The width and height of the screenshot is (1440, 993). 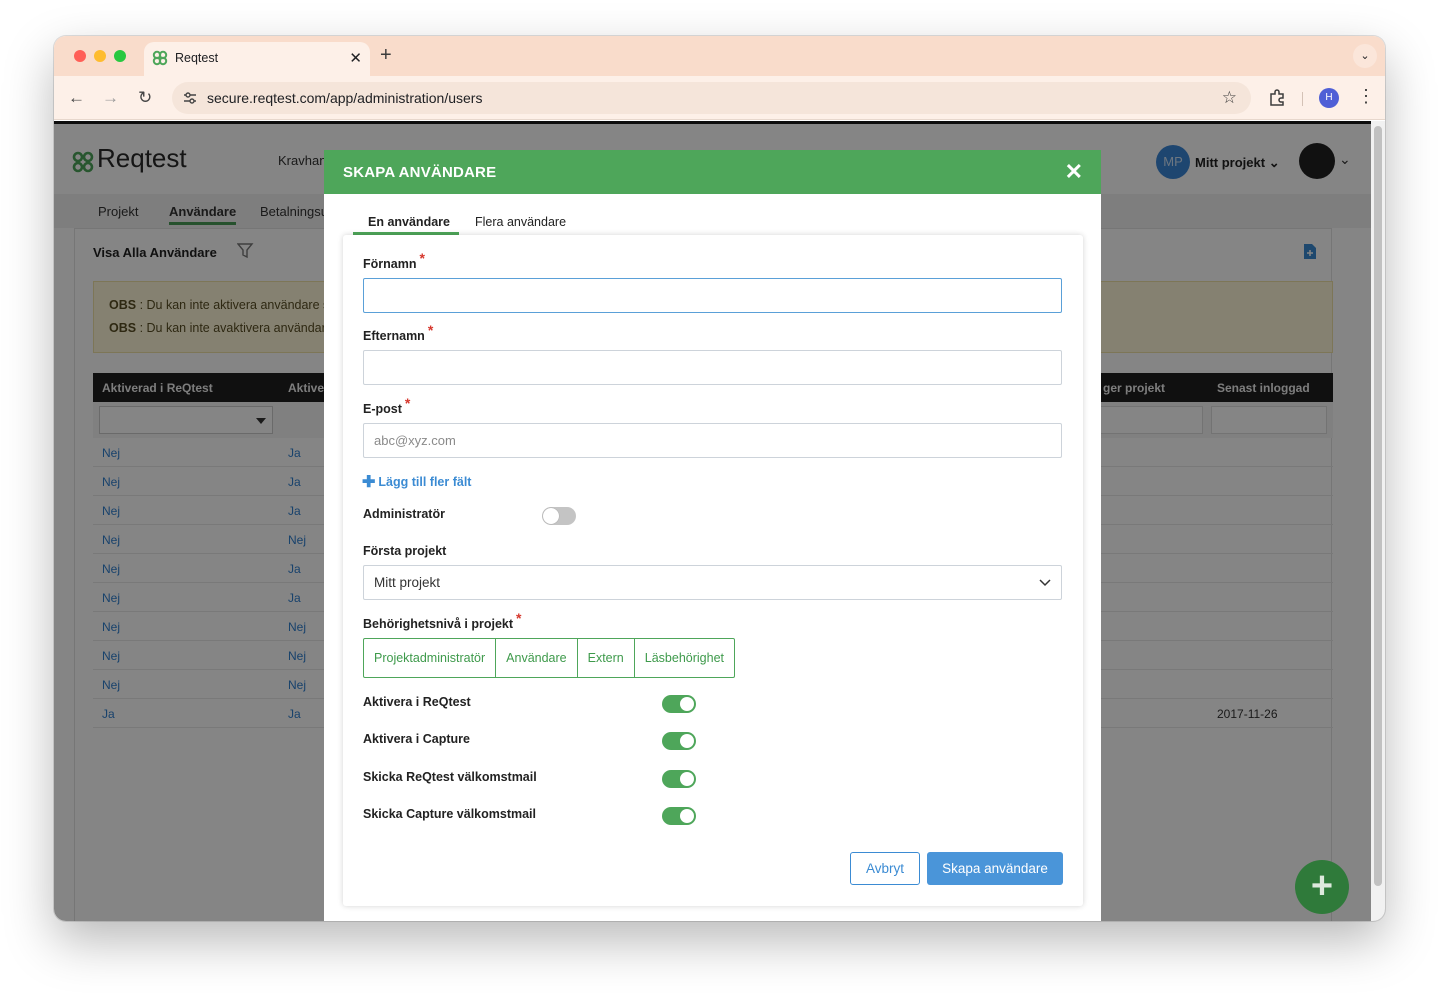 What do you see at coordinates (110, 98) in the screenshot?
I see `forward-icon: →` at bounding box center [110, 98].